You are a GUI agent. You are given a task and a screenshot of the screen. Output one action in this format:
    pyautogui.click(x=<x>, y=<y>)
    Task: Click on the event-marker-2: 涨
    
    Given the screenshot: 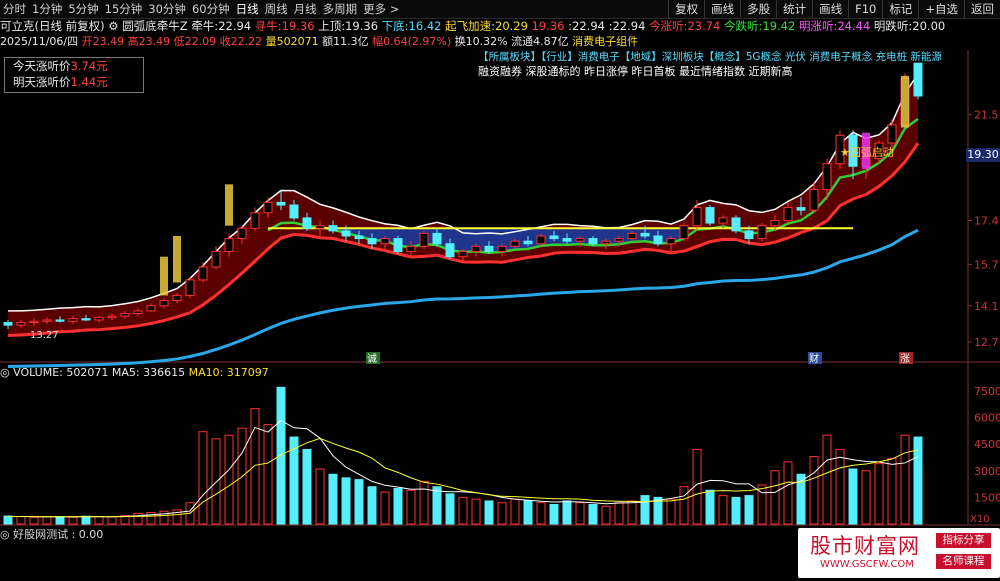 What is the action you would take?
    pyautogui.click(x=905, y=359)
    